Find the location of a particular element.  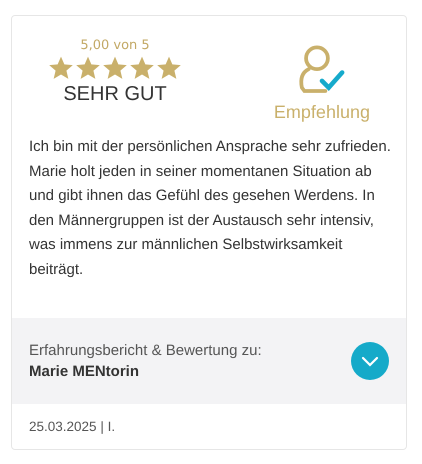

subject-name: Marie MENtorin is located at coordinates (84, 371).